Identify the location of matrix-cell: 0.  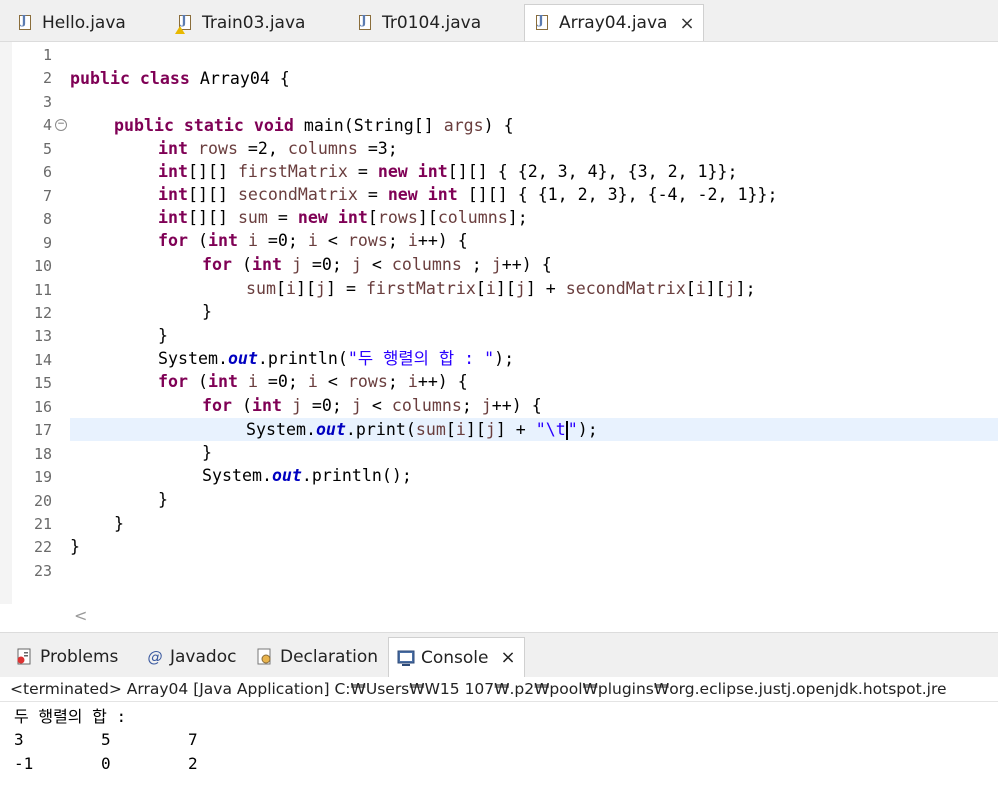
(106, 763).